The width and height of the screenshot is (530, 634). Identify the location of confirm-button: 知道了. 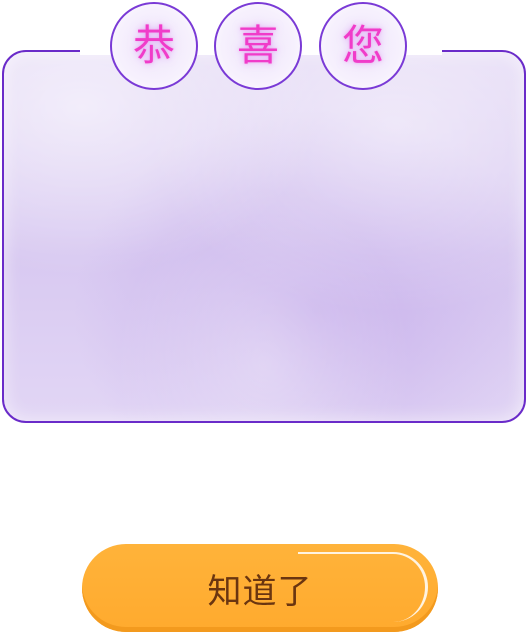
(260, 588).